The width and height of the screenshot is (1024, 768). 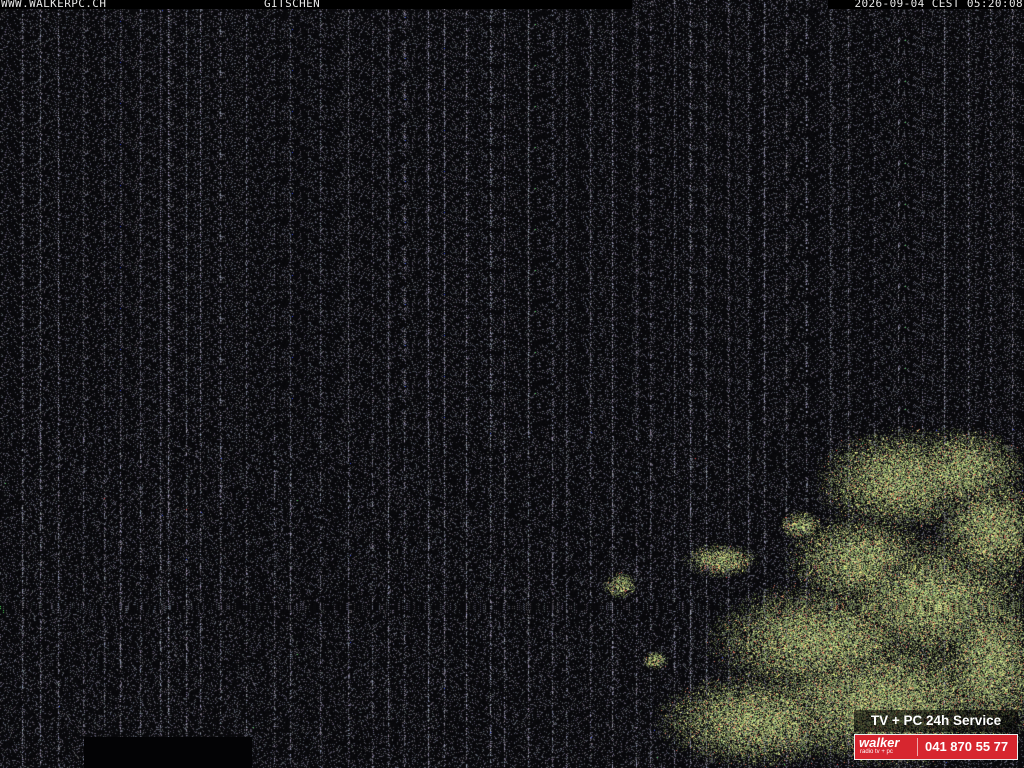 I want to click on ad-phone-number: 041 870 55 77, so click(x=967, y=746).